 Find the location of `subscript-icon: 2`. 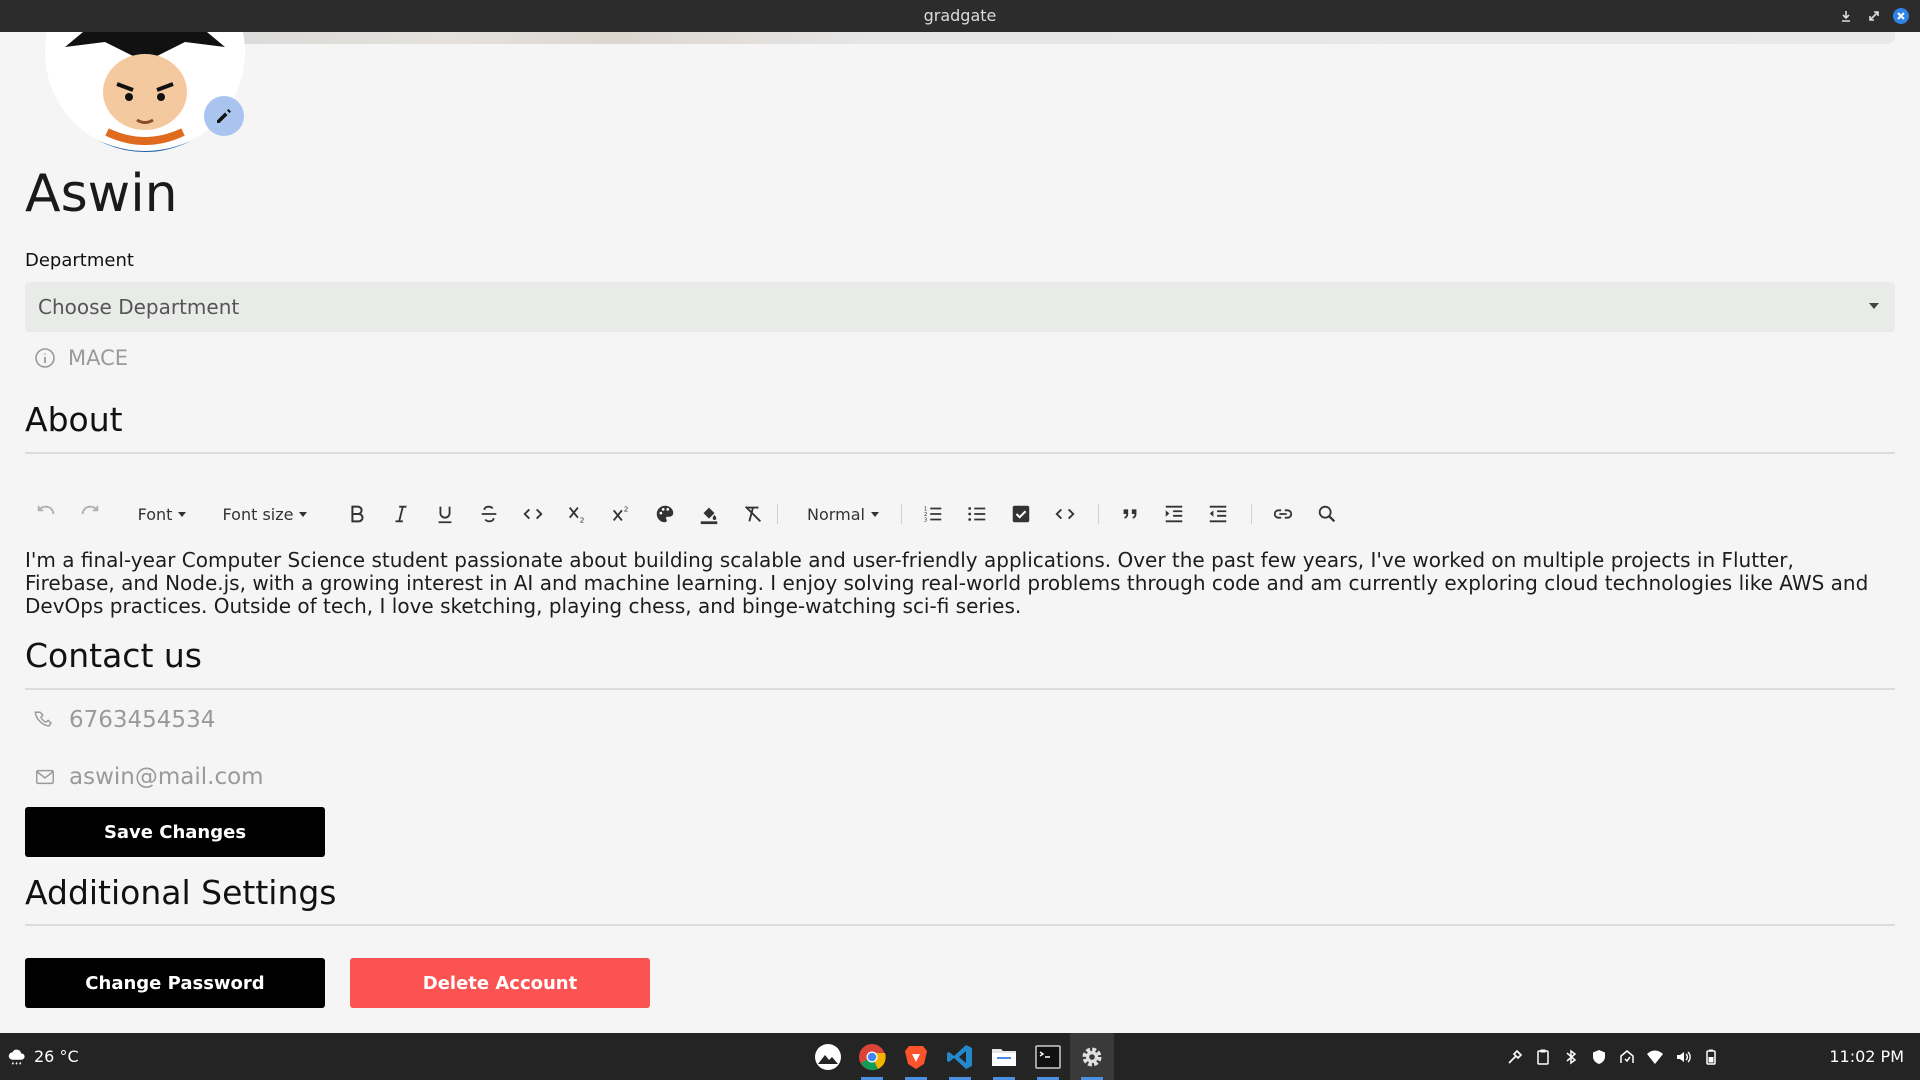

subscript-icon: 2 is located at coordinates (577, 514).